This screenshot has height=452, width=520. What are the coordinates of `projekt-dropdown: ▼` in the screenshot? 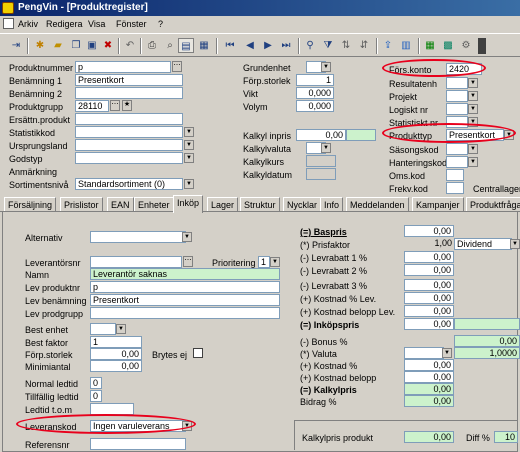 It's located at (473, 96).